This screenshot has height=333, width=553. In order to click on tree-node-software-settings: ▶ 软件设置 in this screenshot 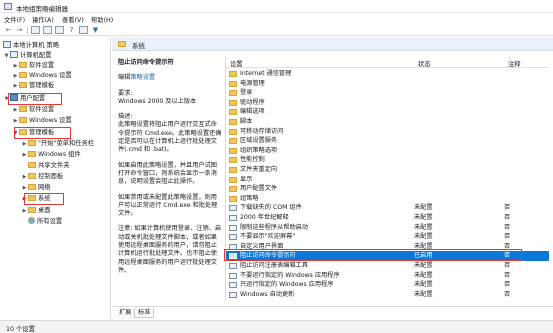, I will do `click(33, 66)`.